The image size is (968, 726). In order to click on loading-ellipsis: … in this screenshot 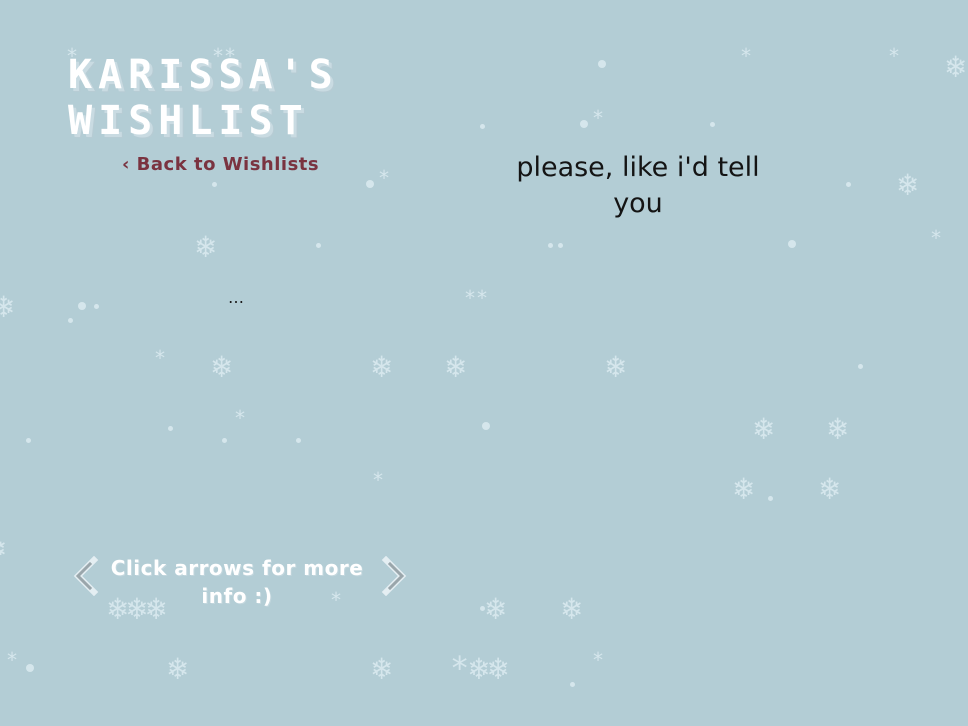, I will do `click(236, 297)`.